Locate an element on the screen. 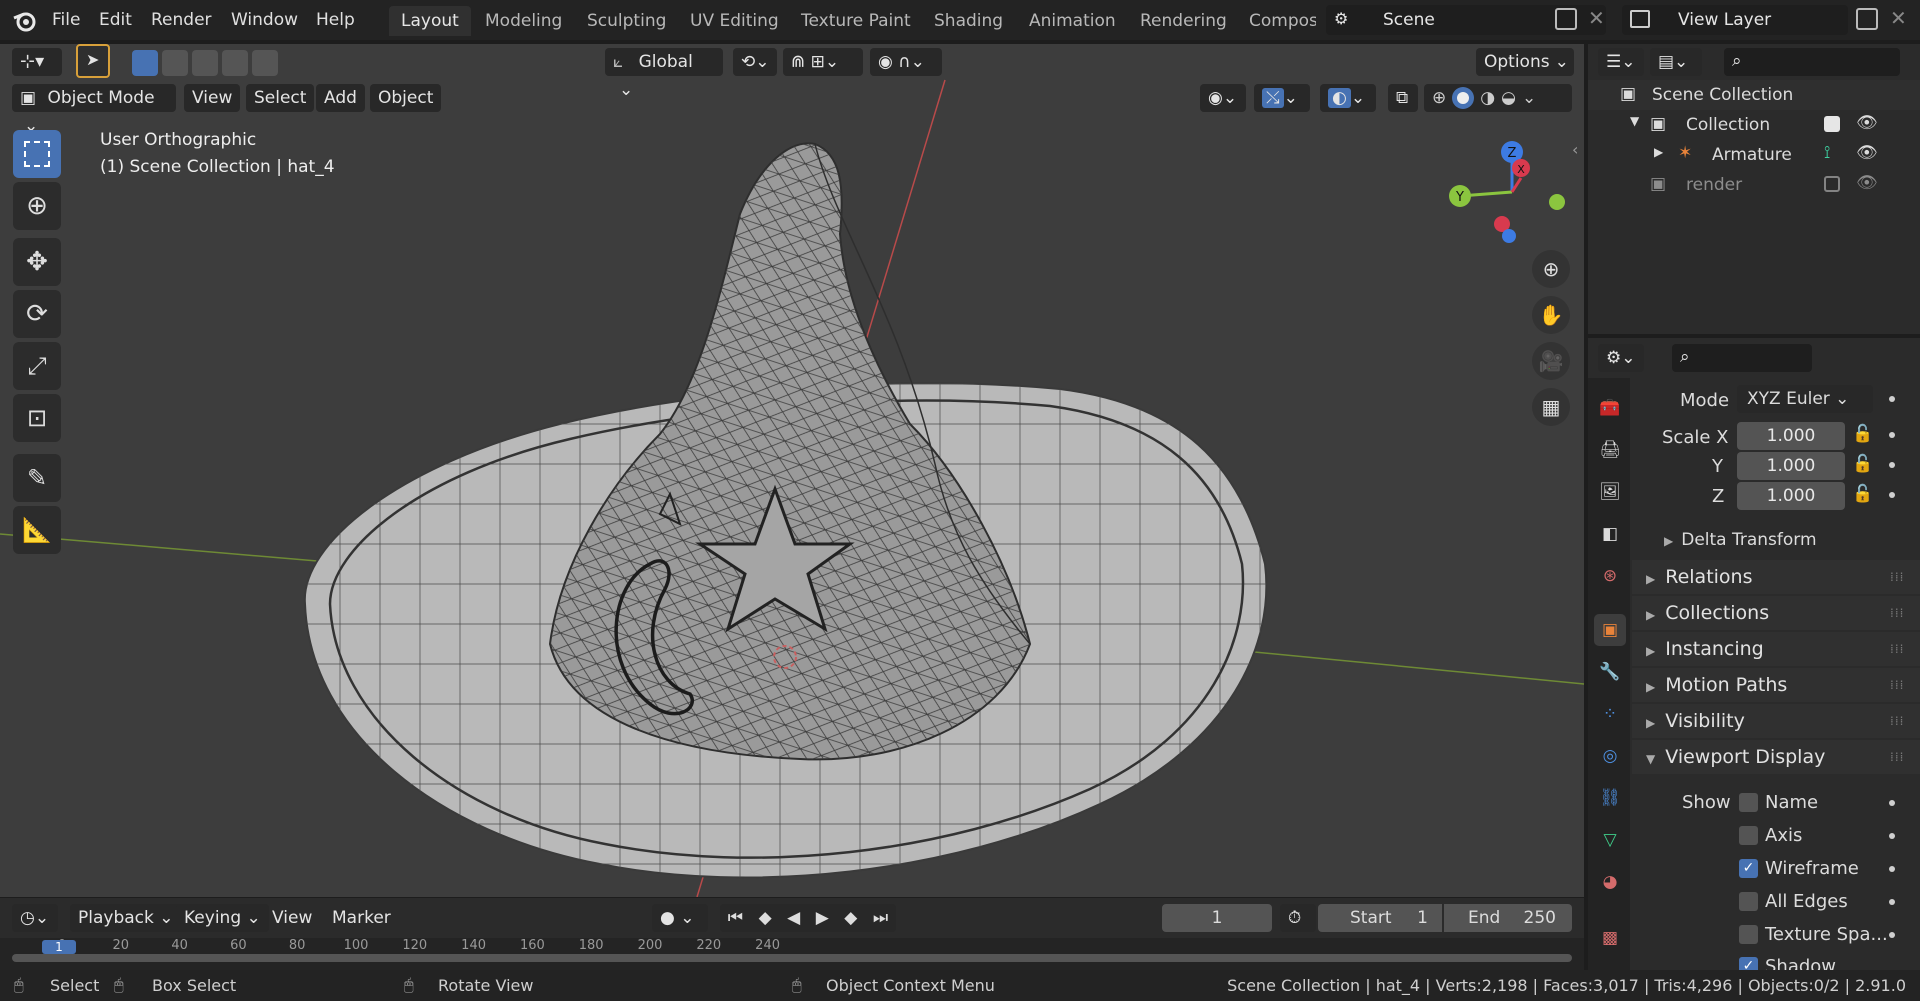  outliner-row-render: ▣ render 👁 is located at coordinates (1754, 185).